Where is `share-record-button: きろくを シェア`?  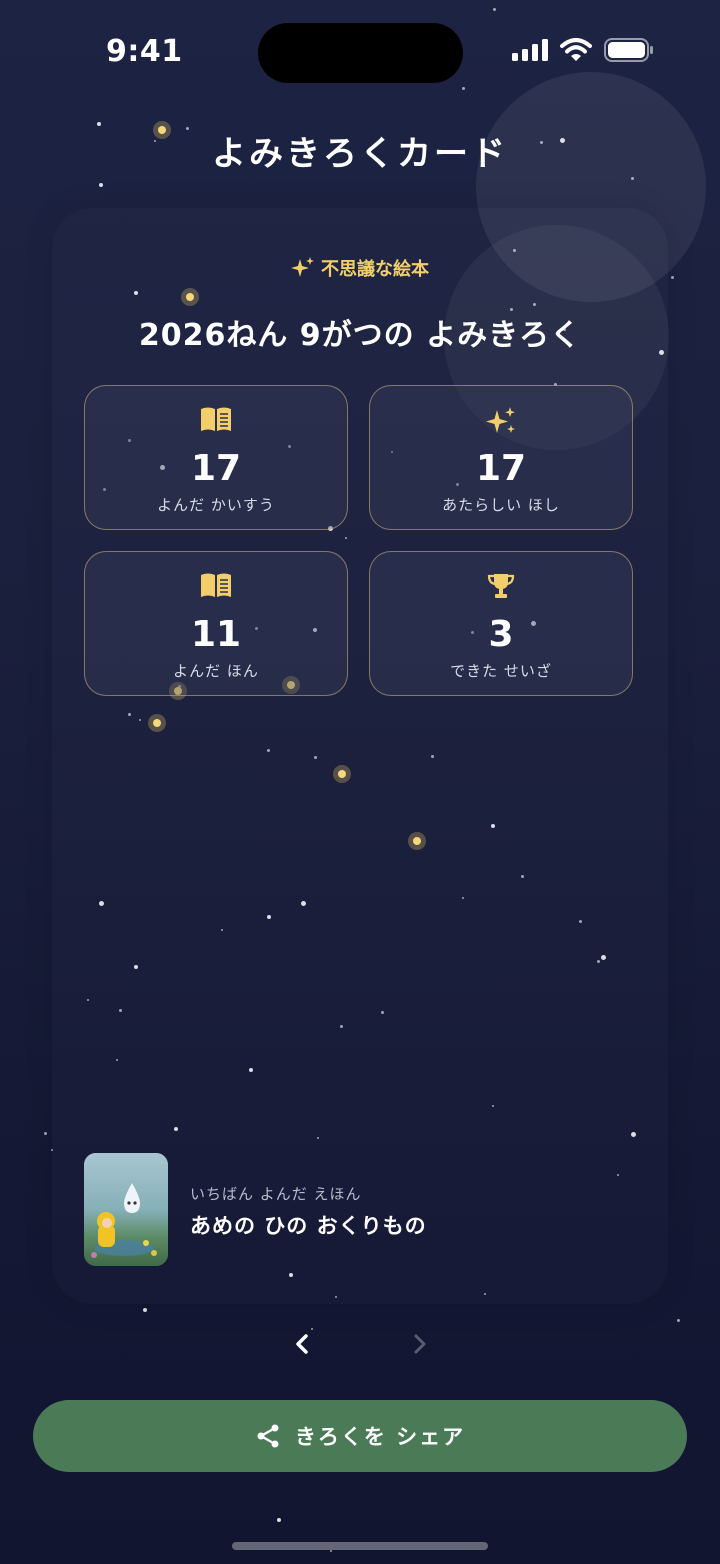 share-record-button: きろくを シェア is located at coordinates (360, 1436).